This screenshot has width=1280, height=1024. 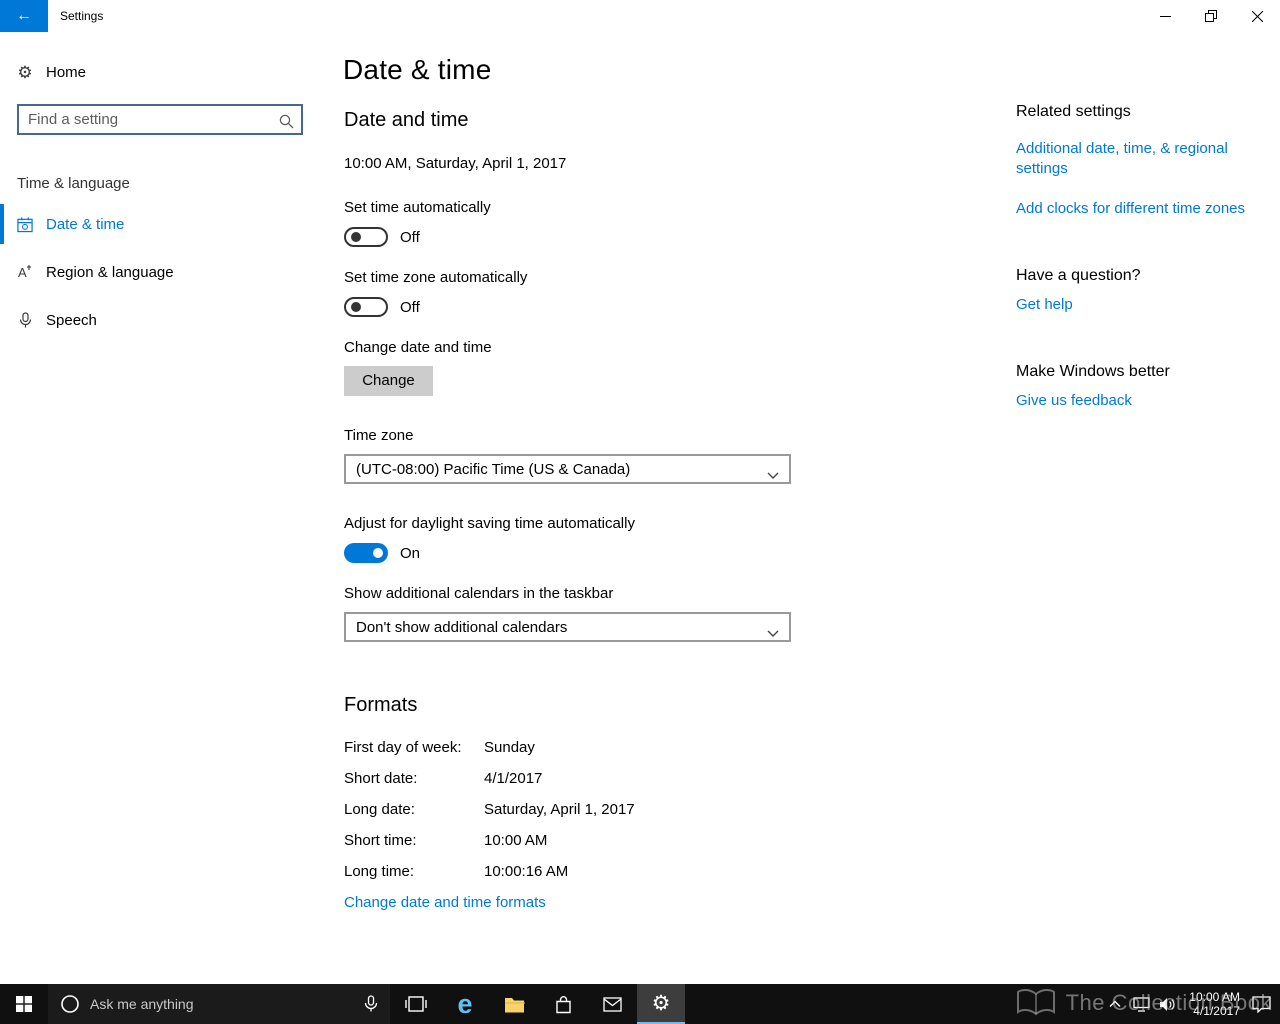 I want to click on close-icon, so click(x=1257, y=16).